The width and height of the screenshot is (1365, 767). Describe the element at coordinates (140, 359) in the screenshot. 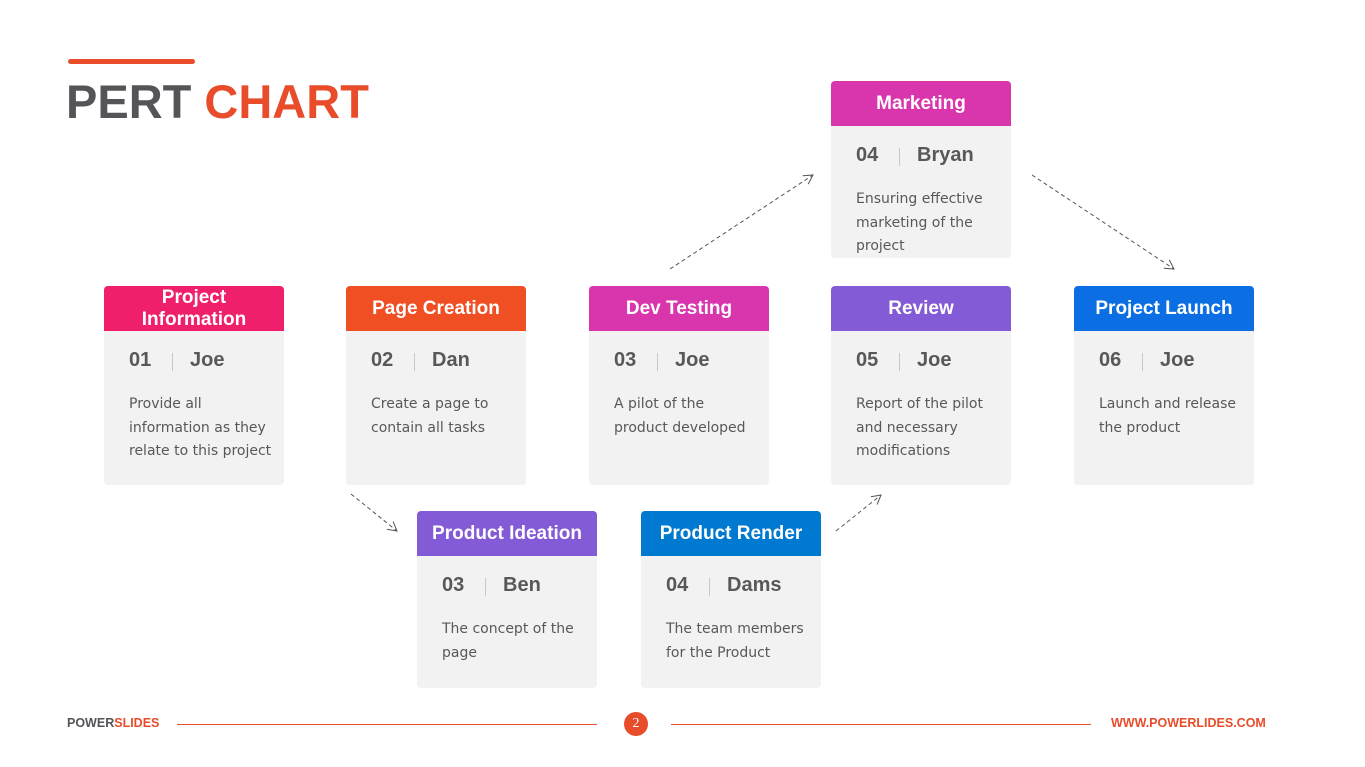

I see `task-number: 01` at that location.